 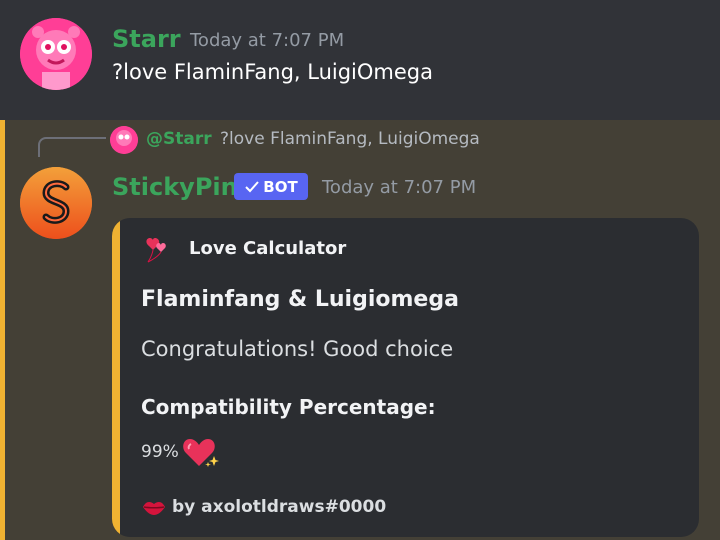 I want to click on embed-title: Flaminfang & Luigiomega, so click(x=300, y=299).